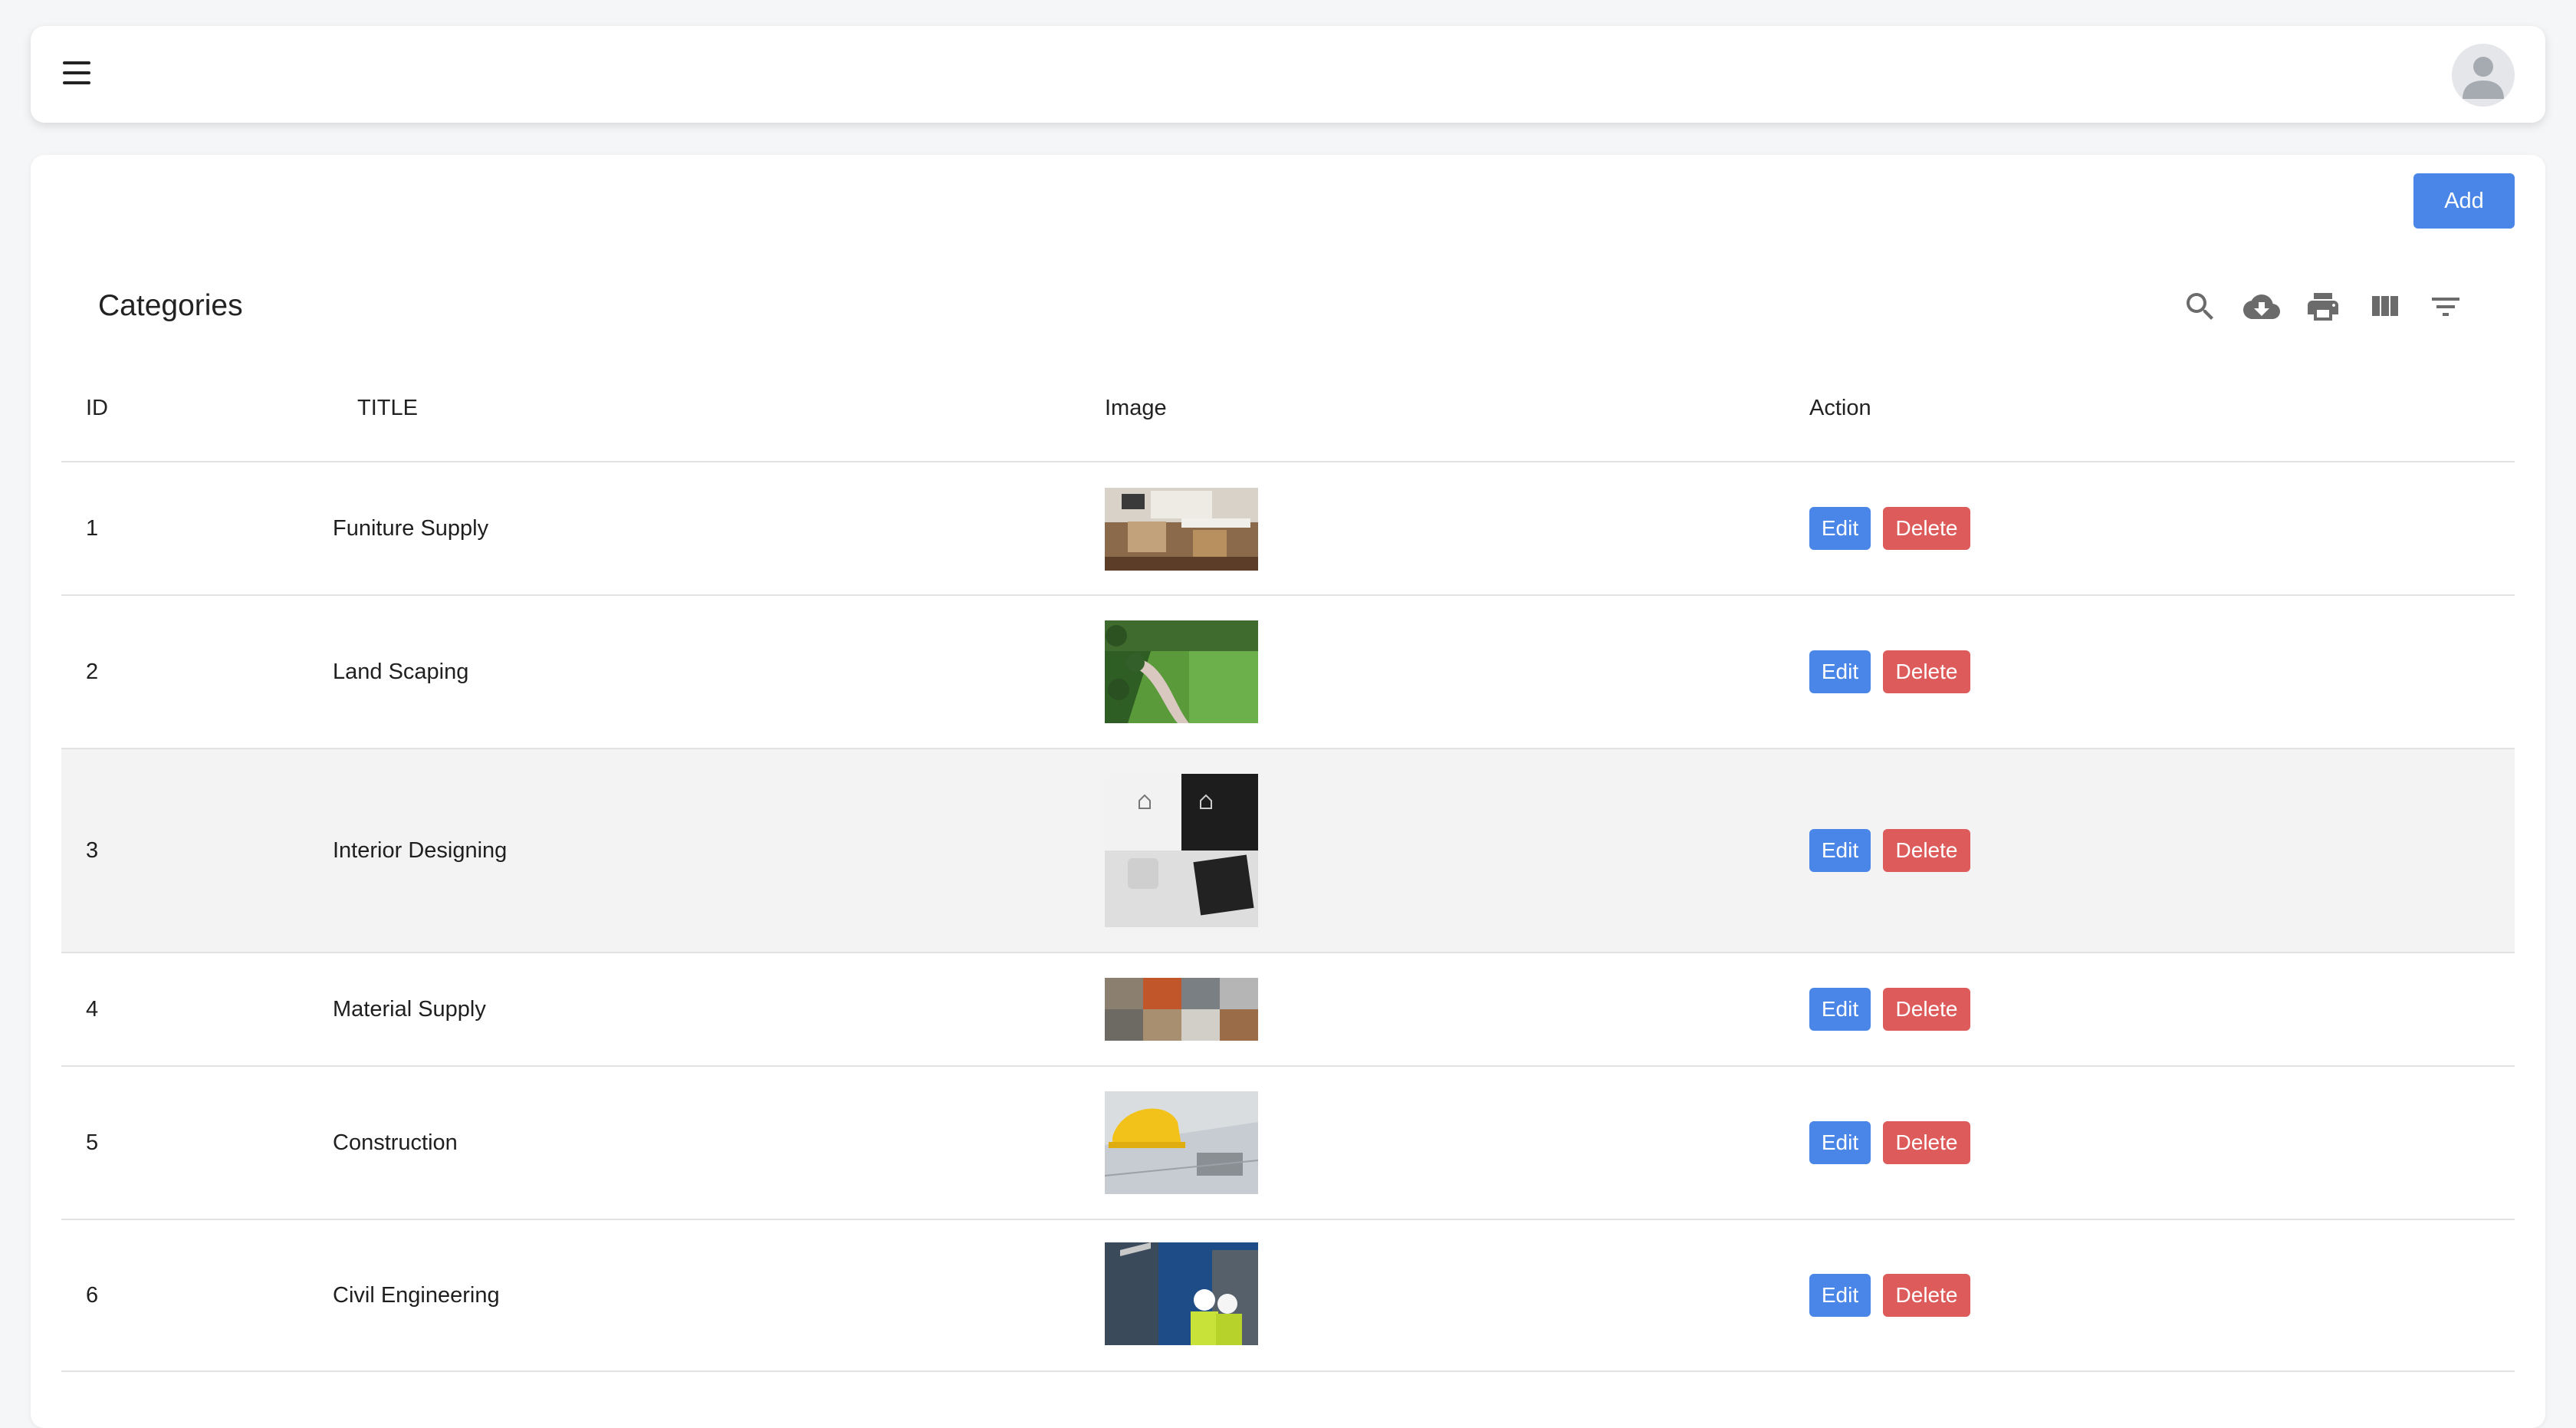 This screenshot has width=2576, height=1428. Describe the element at coordinates (1136, 408) in the screenshot. I see `column-header-image: Image` at that location.